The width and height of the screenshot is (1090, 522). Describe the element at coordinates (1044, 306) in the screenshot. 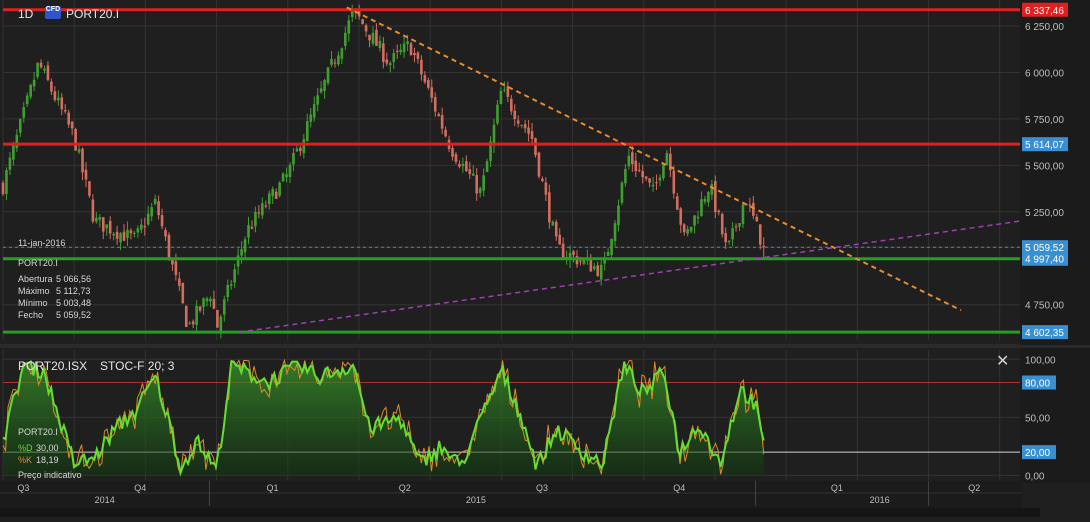

I see `price-tick-label: 4 750,00` at that location.